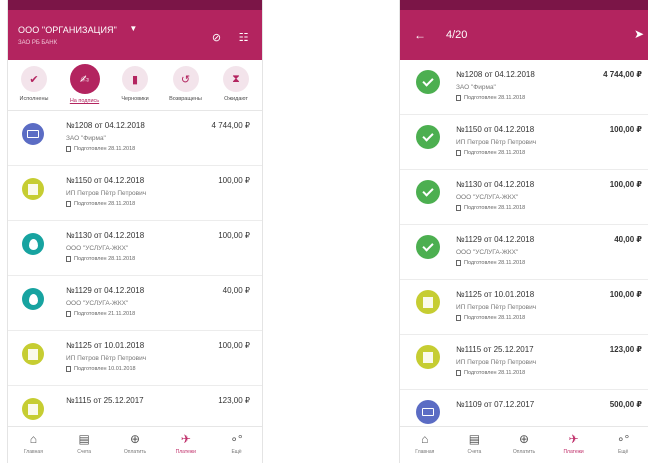 The width and height of the screenshot is (648, 463). What do you see at coordinates (133, 28) in the screenshot?
I see `chevron-down-icon: ▼` at bounding box center [133, 28].